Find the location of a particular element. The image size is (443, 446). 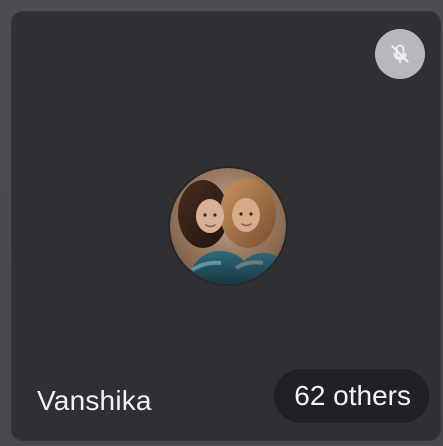

others-count-button: 62 others is located at coordinates (351, 396).